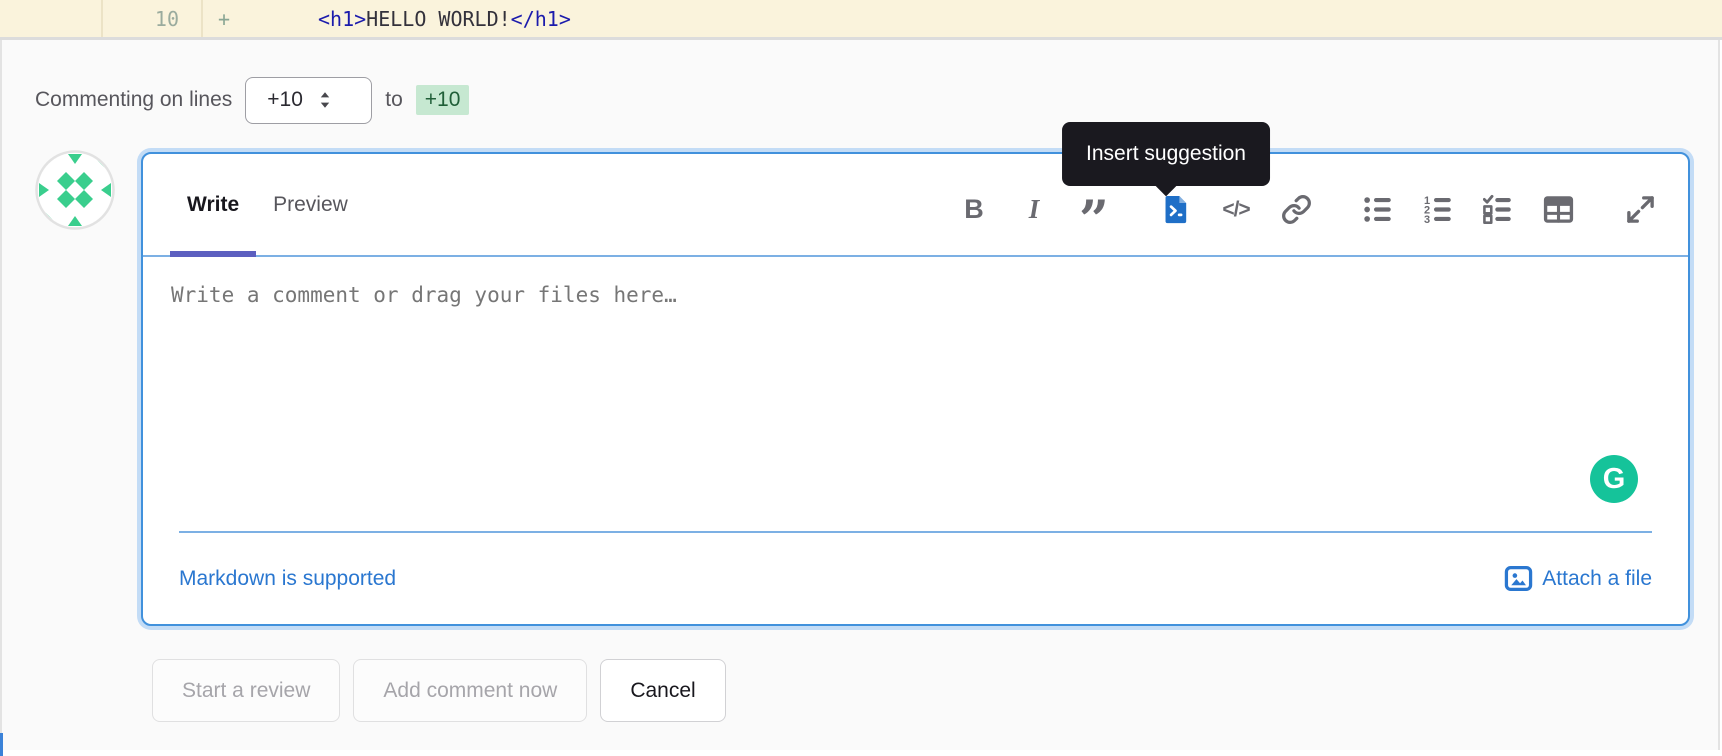 The width and height of the screenshot is (1722, 756). I want to click on comment-actions-row: Start a review Add comment now Cancel, so click(439, 690).